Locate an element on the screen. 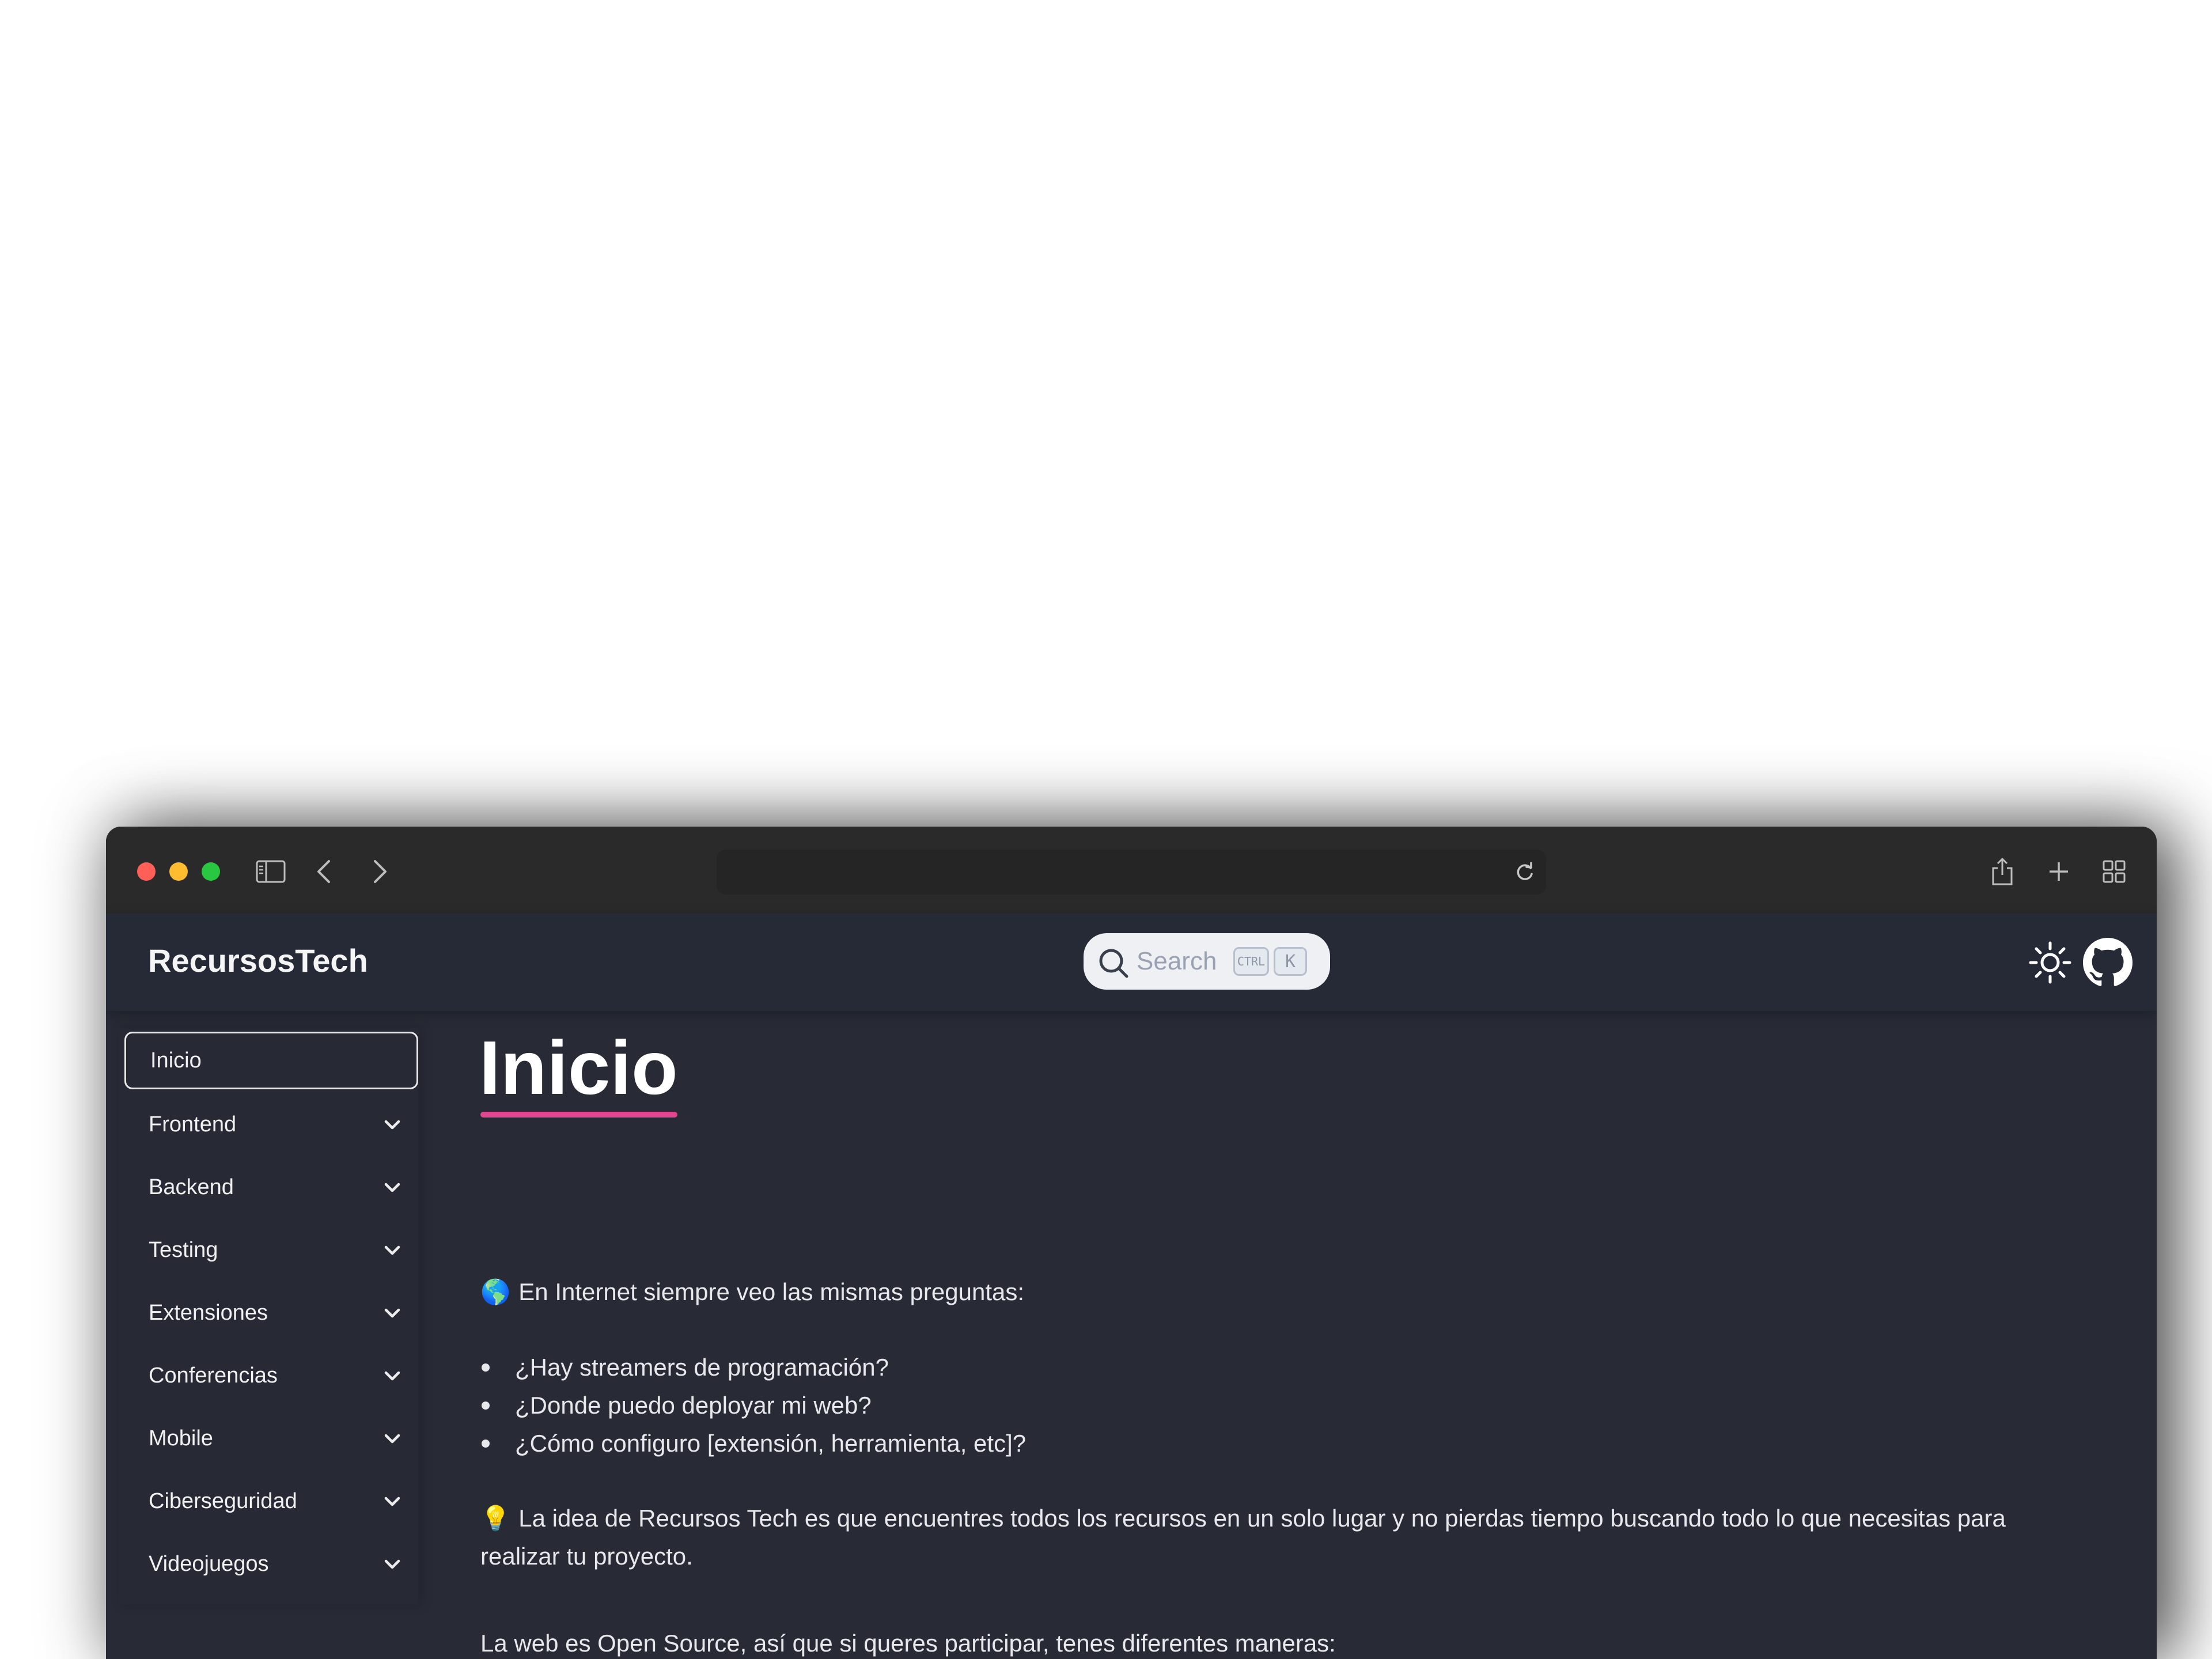 The image size is (2212, 1659). title-underline is located at coordinates (578, 1115).